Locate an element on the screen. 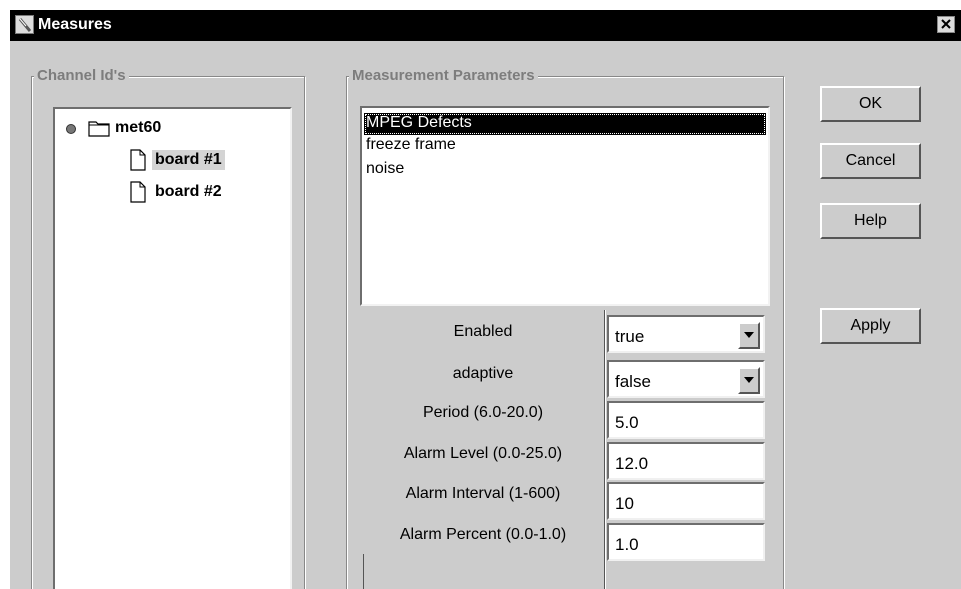 This screenshot has width=961, height=589. folder-icon is located at coordinates (99, 129).